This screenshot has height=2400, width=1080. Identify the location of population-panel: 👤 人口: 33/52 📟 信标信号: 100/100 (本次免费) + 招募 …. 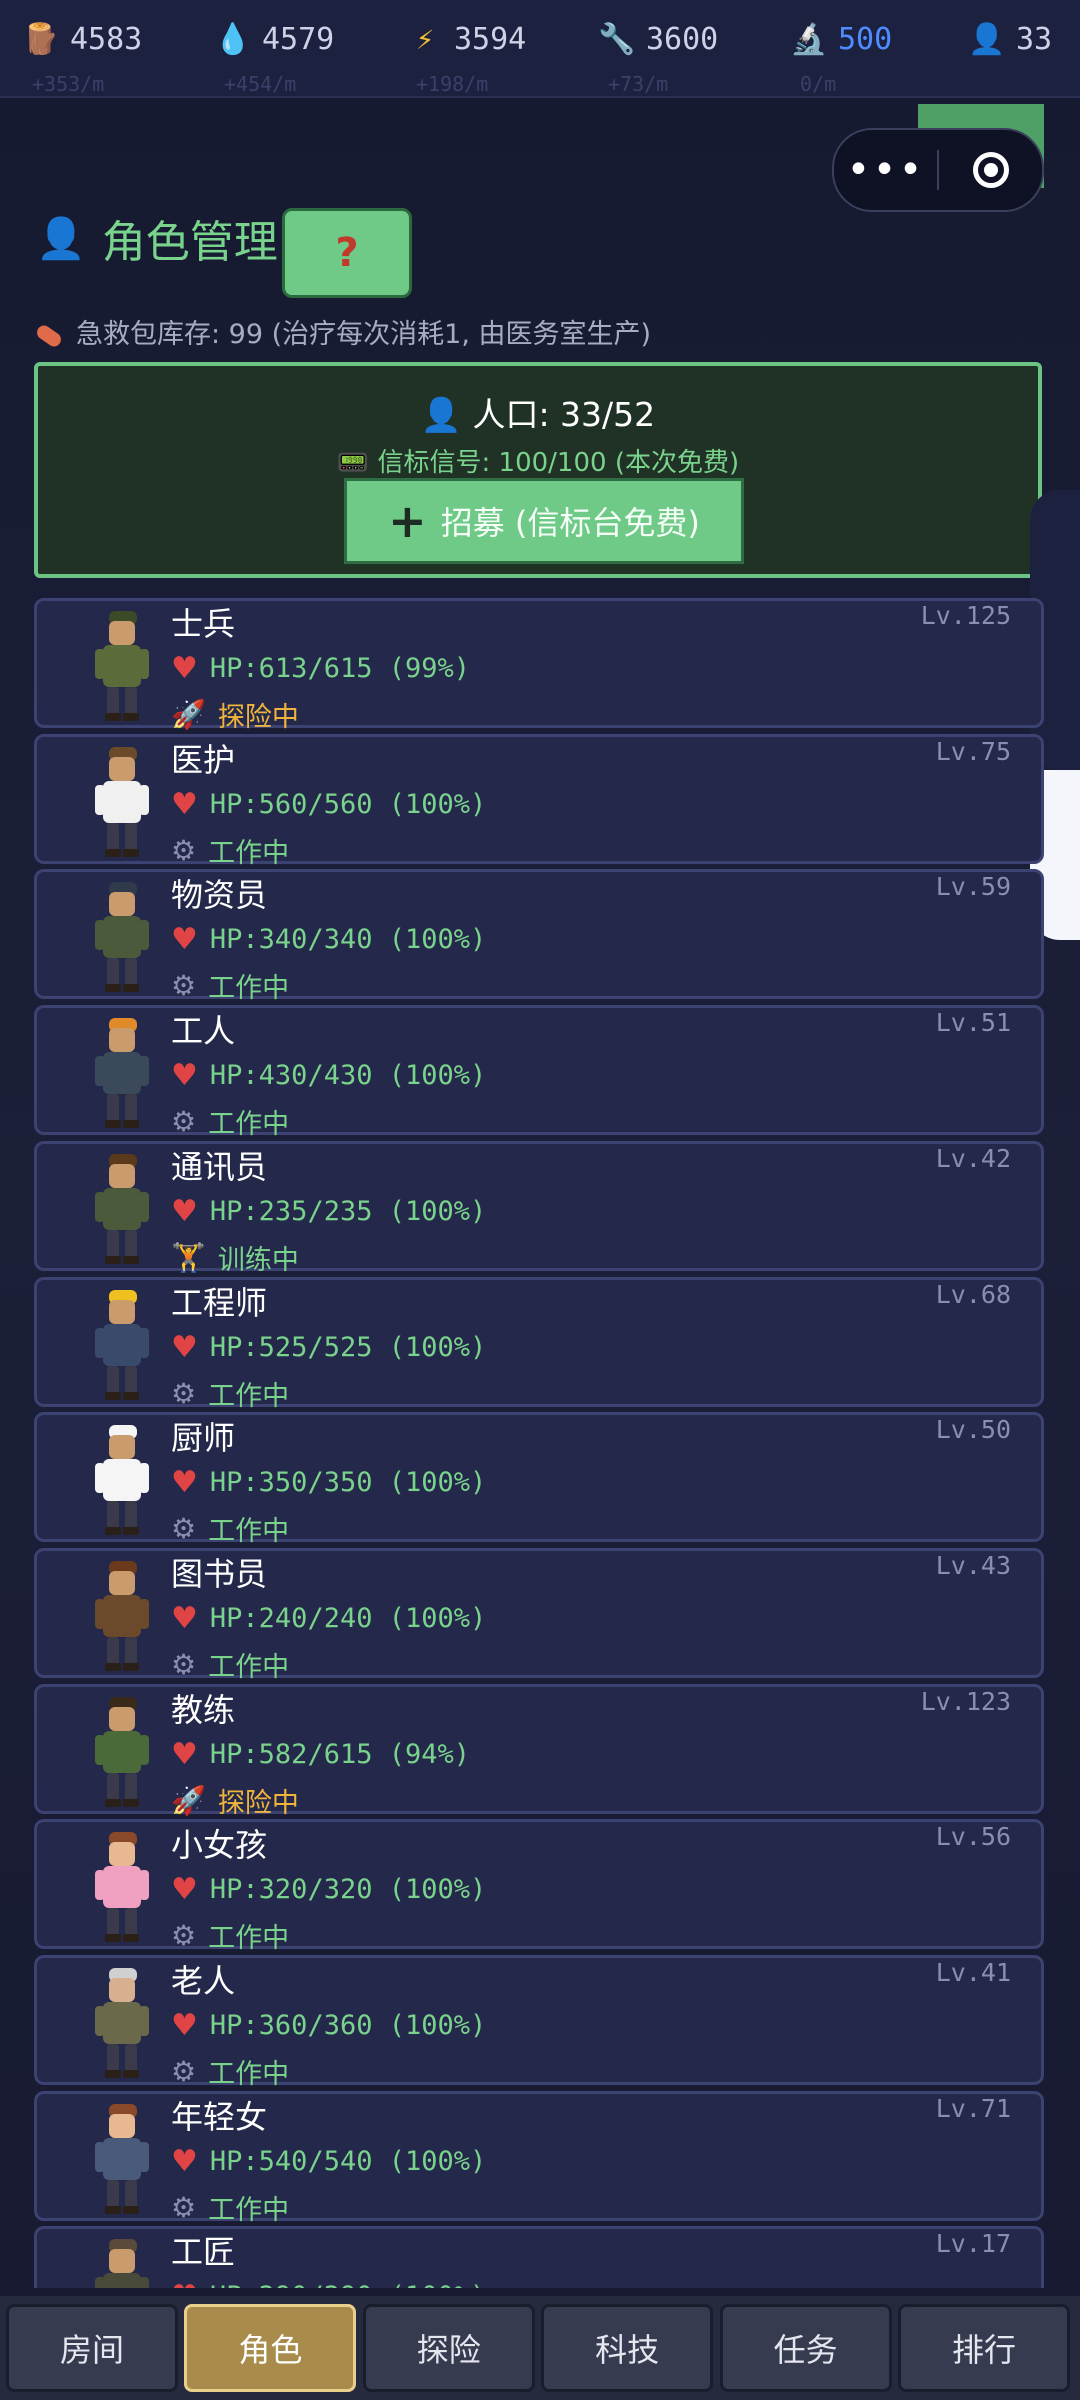
(538, 470).